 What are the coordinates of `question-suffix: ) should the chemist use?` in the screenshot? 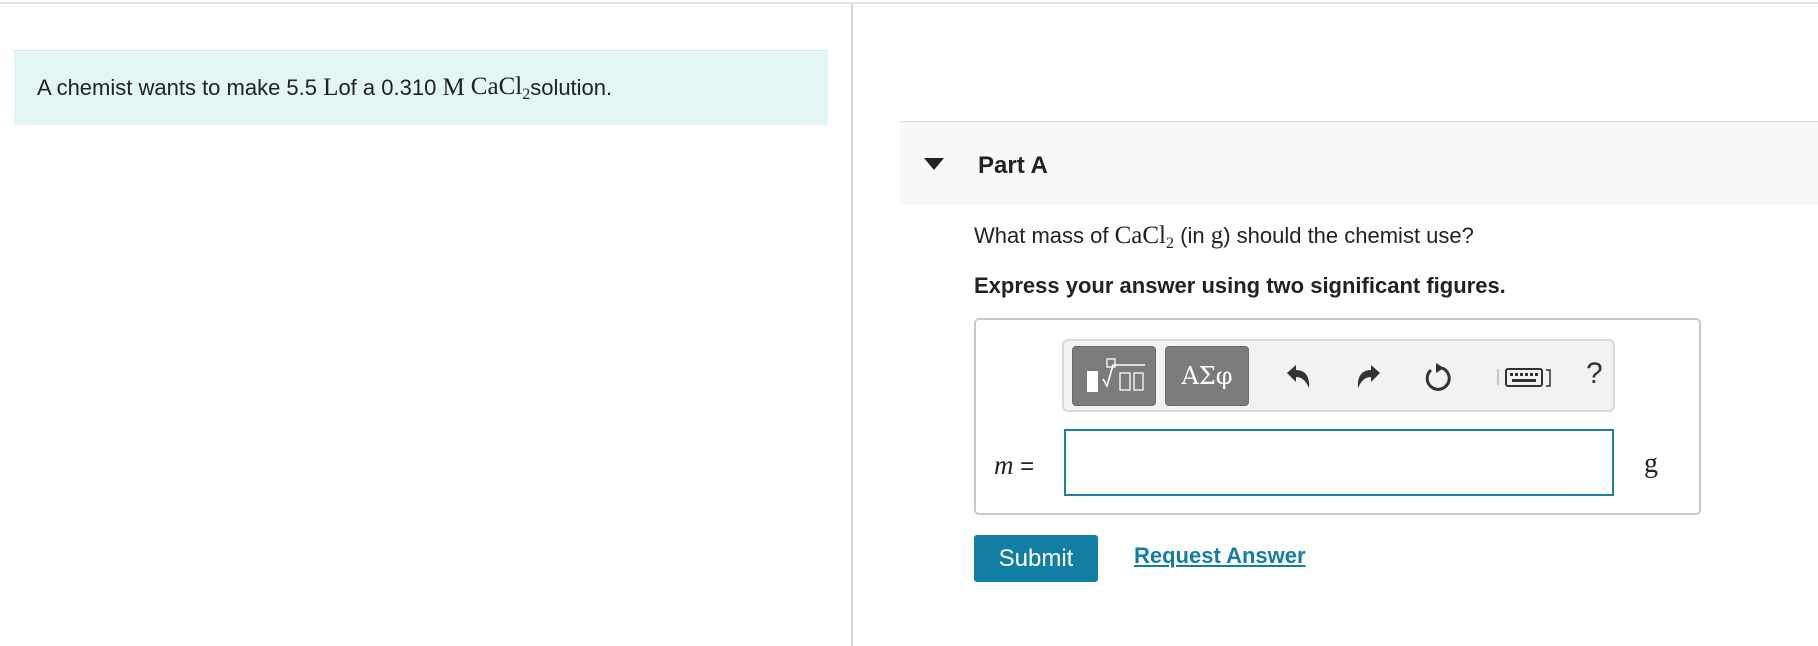 It's located at (1348, 235).